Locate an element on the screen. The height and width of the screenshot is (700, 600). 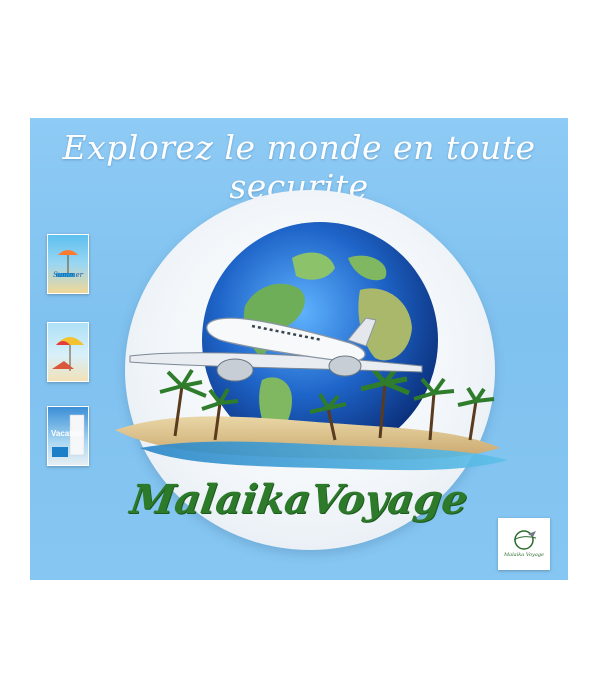
thumbnail-beach is located at coordinates (68, 352).